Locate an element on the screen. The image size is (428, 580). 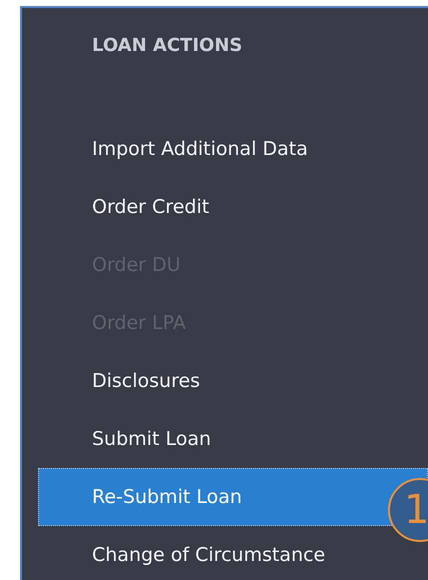
menu-item: Submit Loan is located at coordinates (233, 439).